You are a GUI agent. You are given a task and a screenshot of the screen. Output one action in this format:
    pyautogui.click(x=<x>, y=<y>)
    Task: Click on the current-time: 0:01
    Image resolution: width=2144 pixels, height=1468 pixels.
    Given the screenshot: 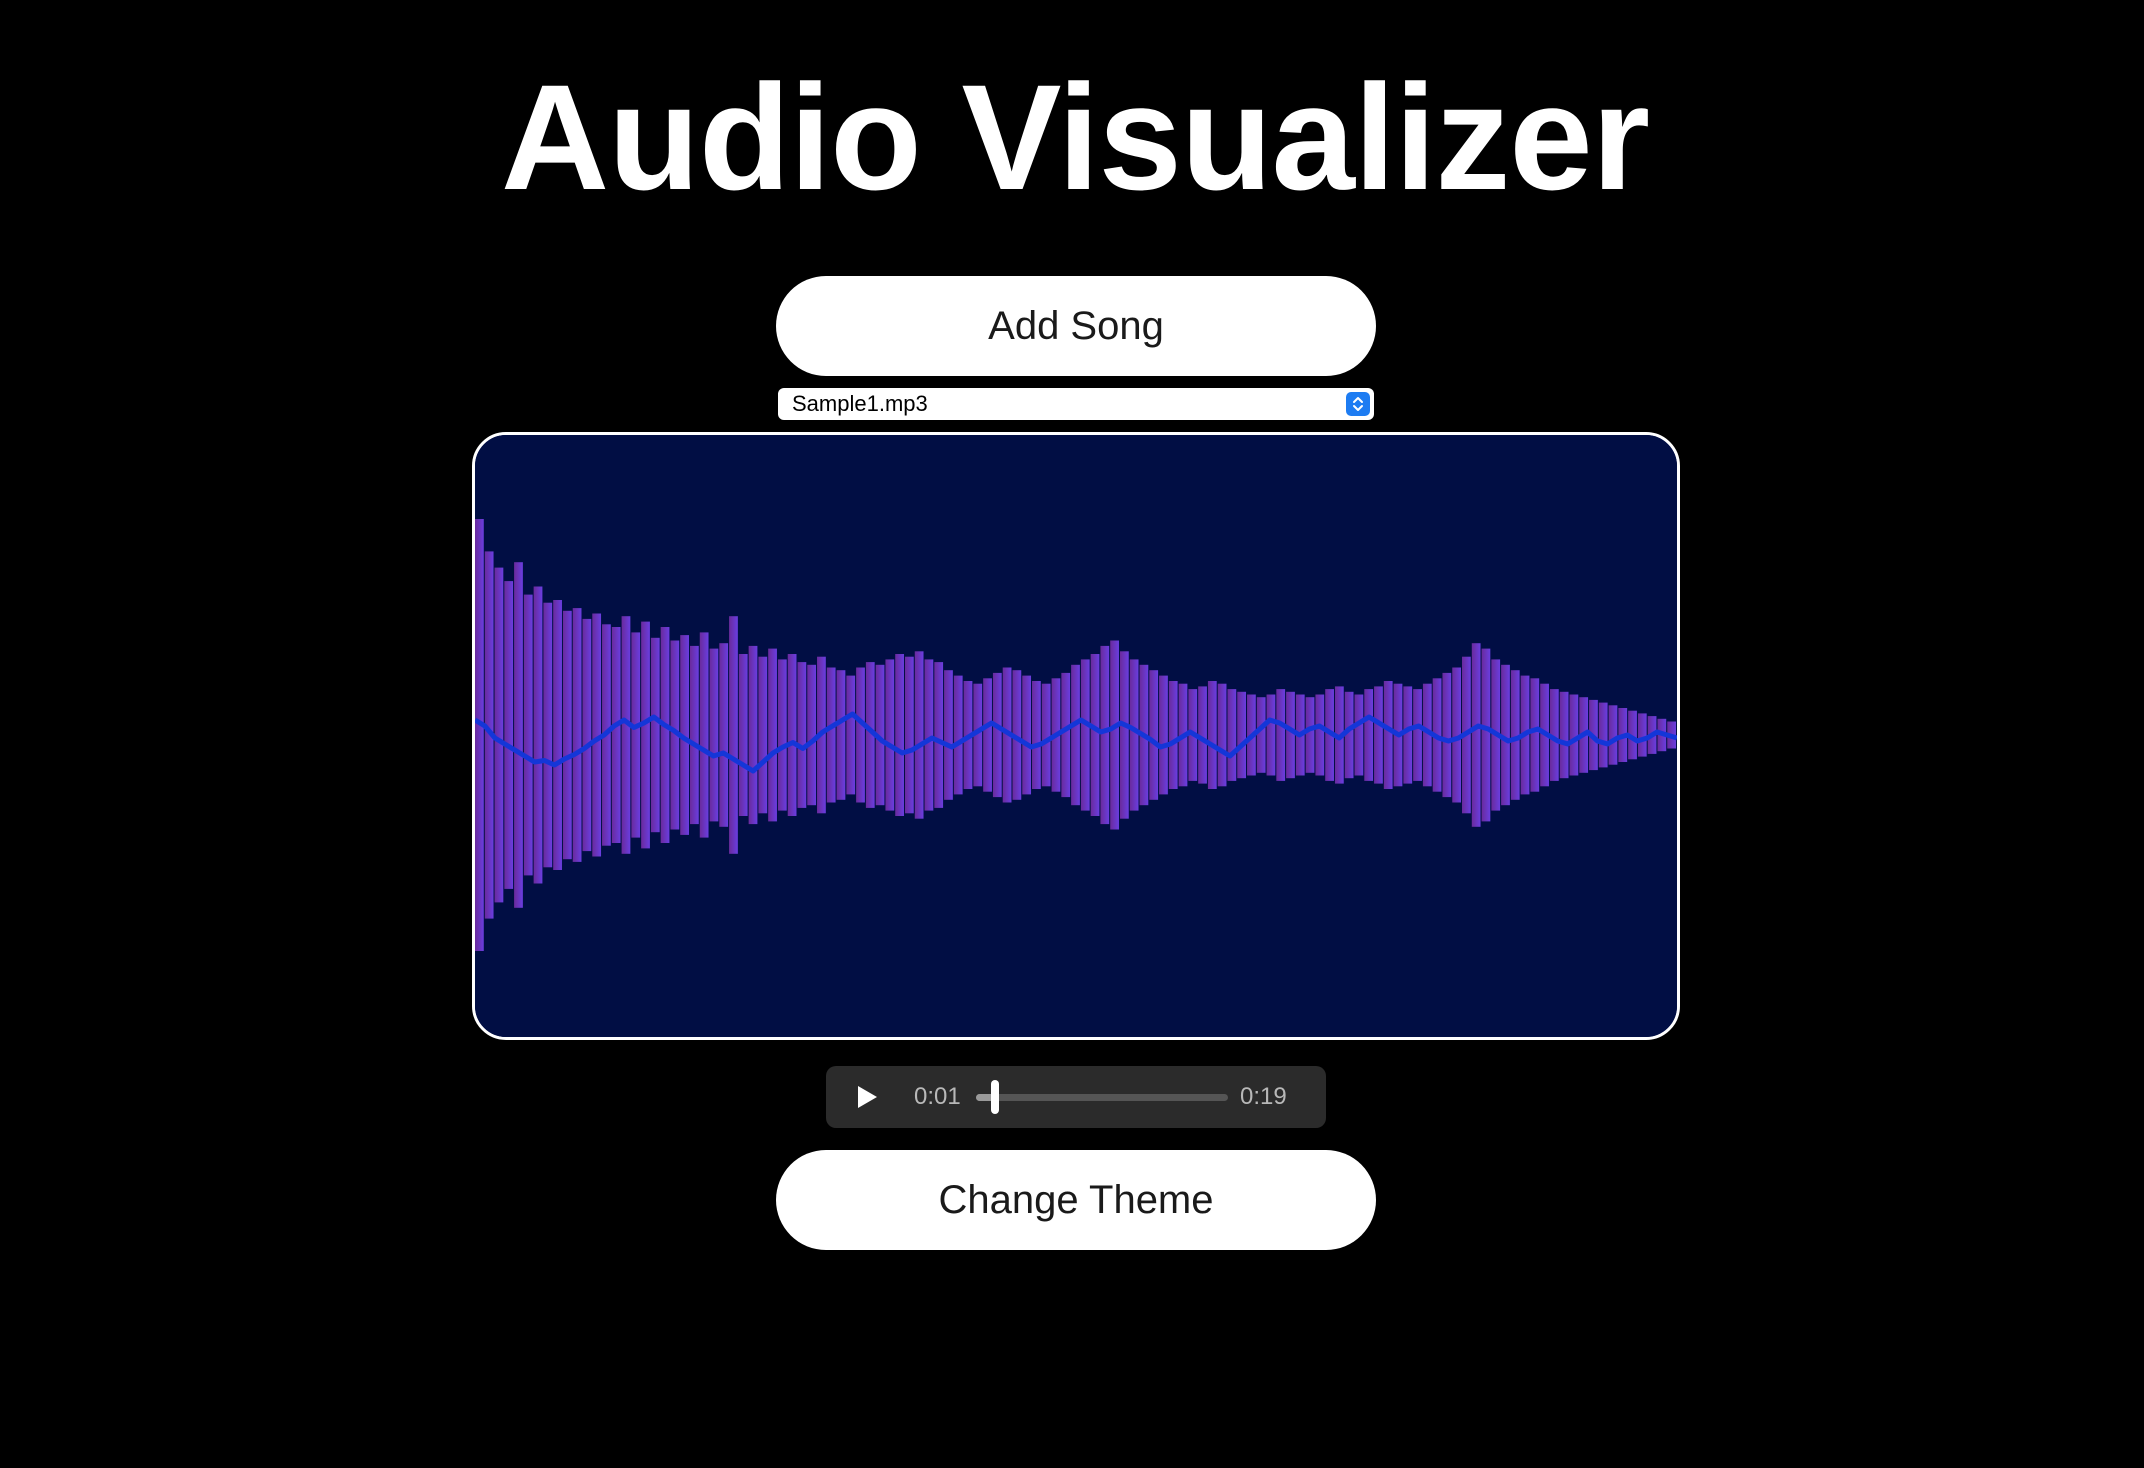 What is the action you would take?
    pyautogui.click(x=937, y=1096)
    